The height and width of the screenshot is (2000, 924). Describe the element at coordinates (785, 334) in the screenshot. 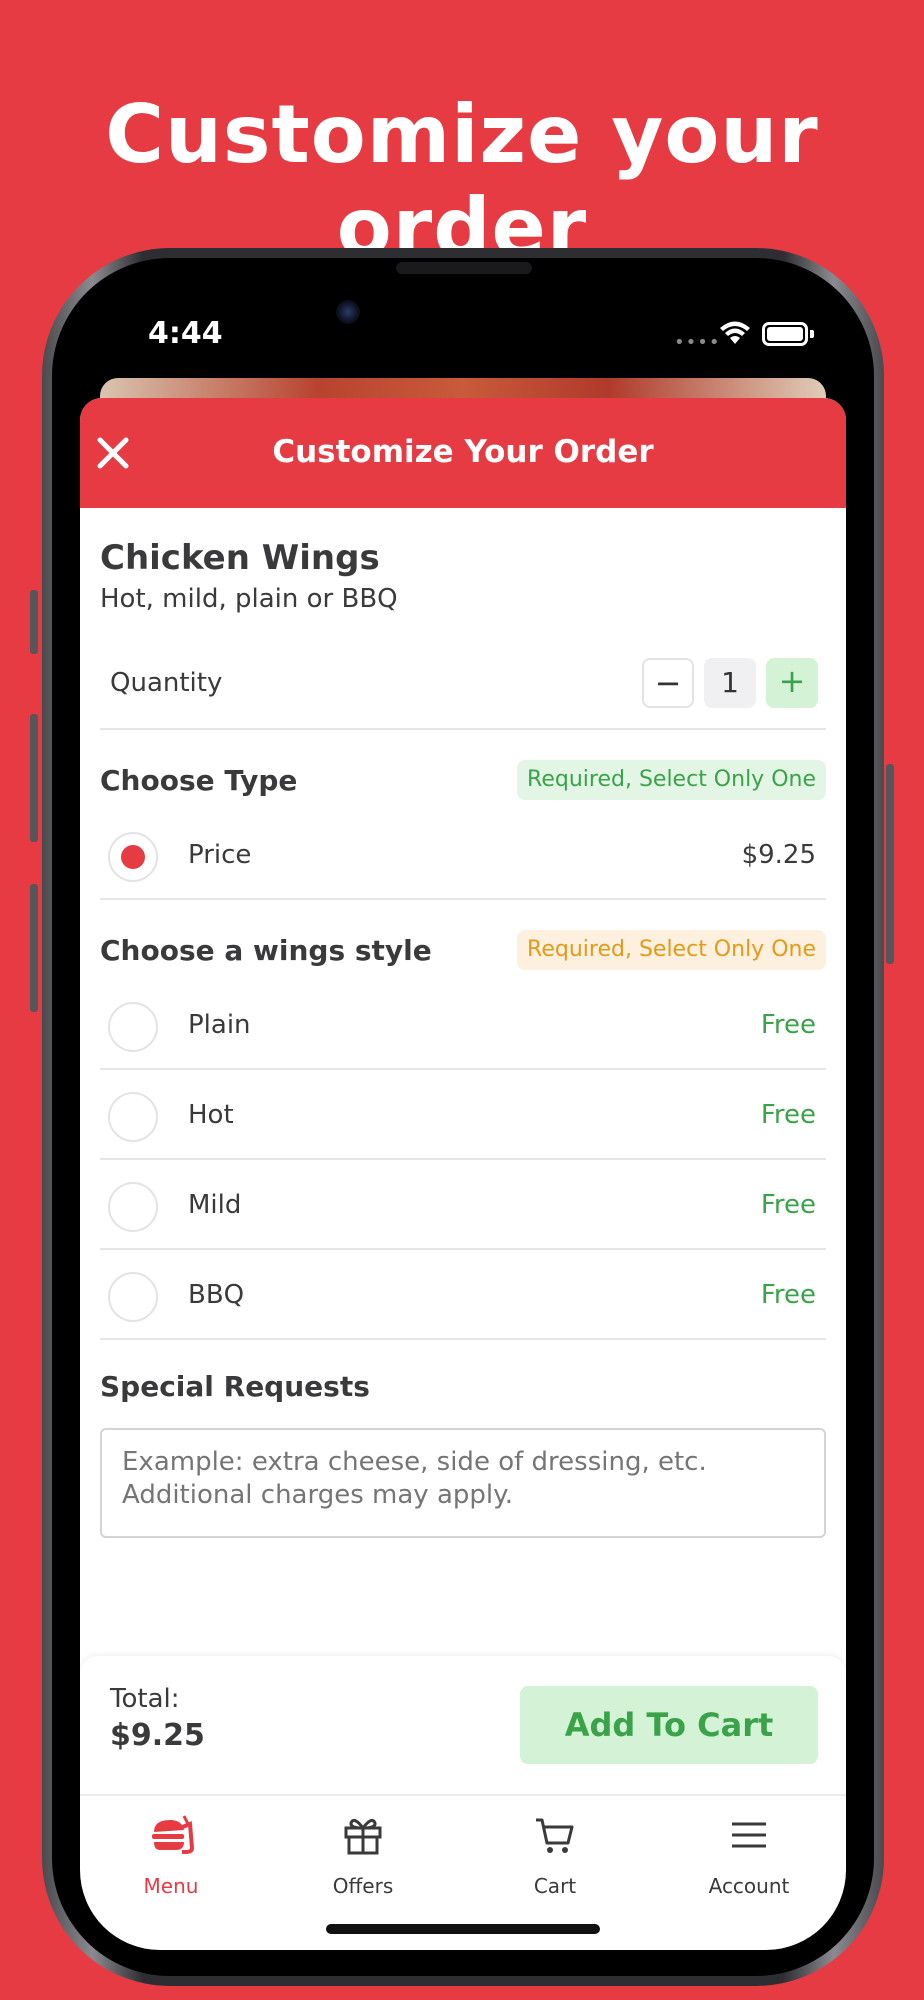

I see `battery-icon` at that location.